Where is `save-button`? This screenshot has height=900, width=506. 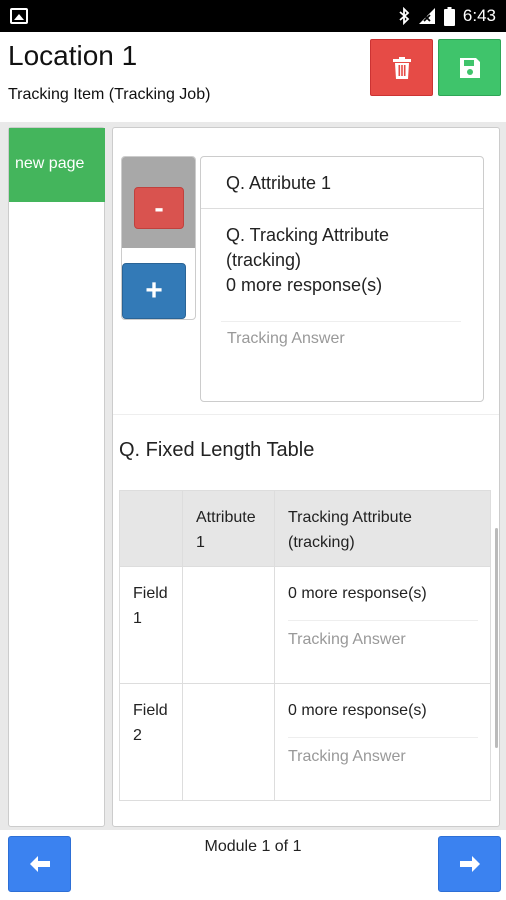 save-button is located at coordinates (469, 67).